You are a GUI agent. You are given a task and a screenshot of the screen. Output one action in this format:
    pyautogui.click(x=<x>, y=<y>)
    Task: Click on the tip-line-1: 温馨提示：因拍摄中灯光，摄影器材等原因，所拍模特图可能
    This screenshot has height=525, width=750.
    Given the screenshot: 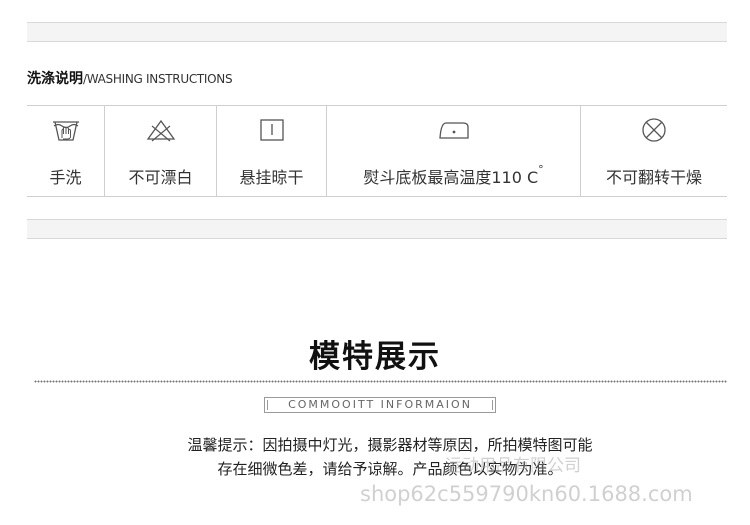 What is the action you would take?
    pyautogui.click(x=390, y=445)
    